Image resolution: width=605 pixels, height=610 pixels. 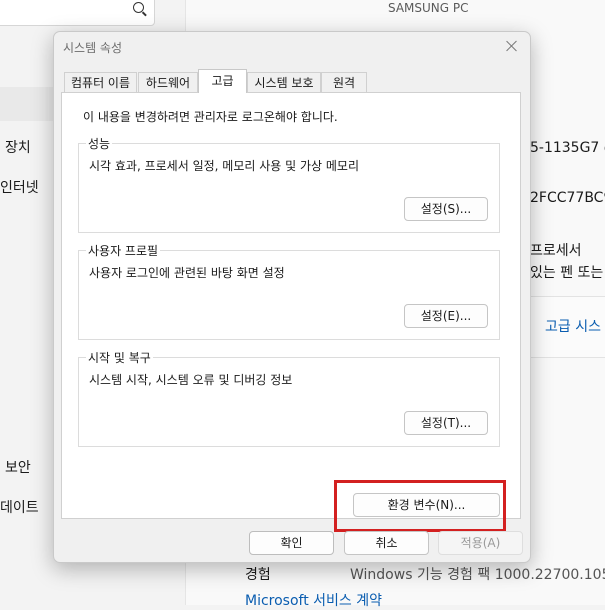 I want to click on environment-variables-highlight, so click(x=420, y=506).